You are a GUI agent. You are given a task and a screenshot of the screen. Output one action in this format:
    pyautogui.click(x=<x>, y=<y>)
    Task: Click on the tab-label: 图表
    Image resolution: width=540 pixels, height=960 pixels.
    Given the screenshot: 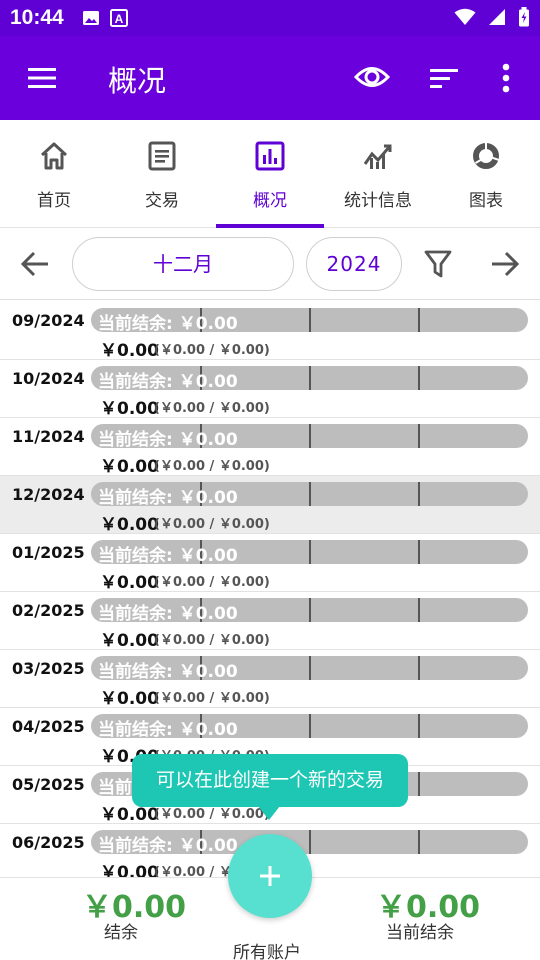 What is the action you would take?
    pyautogui.click(x=486, y=201)
    